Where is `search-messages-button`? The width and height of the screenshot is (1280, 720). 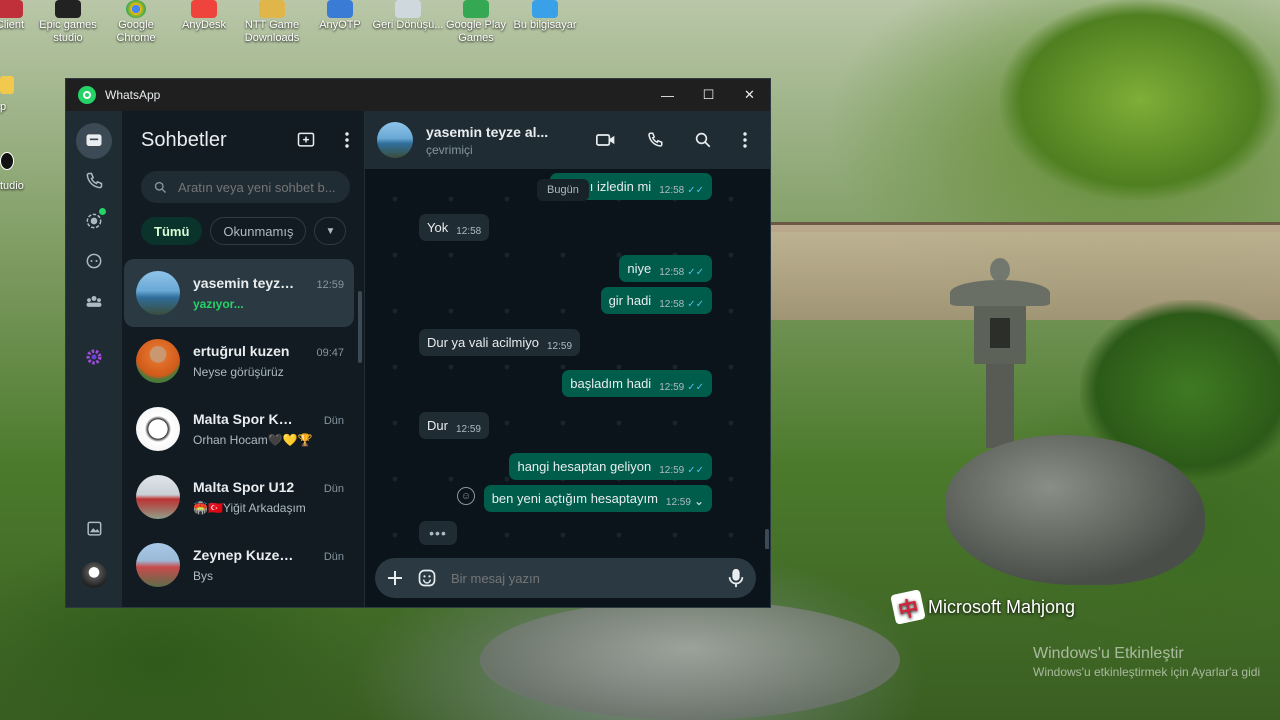 search-messages-button is located at coordinates (703, 140).